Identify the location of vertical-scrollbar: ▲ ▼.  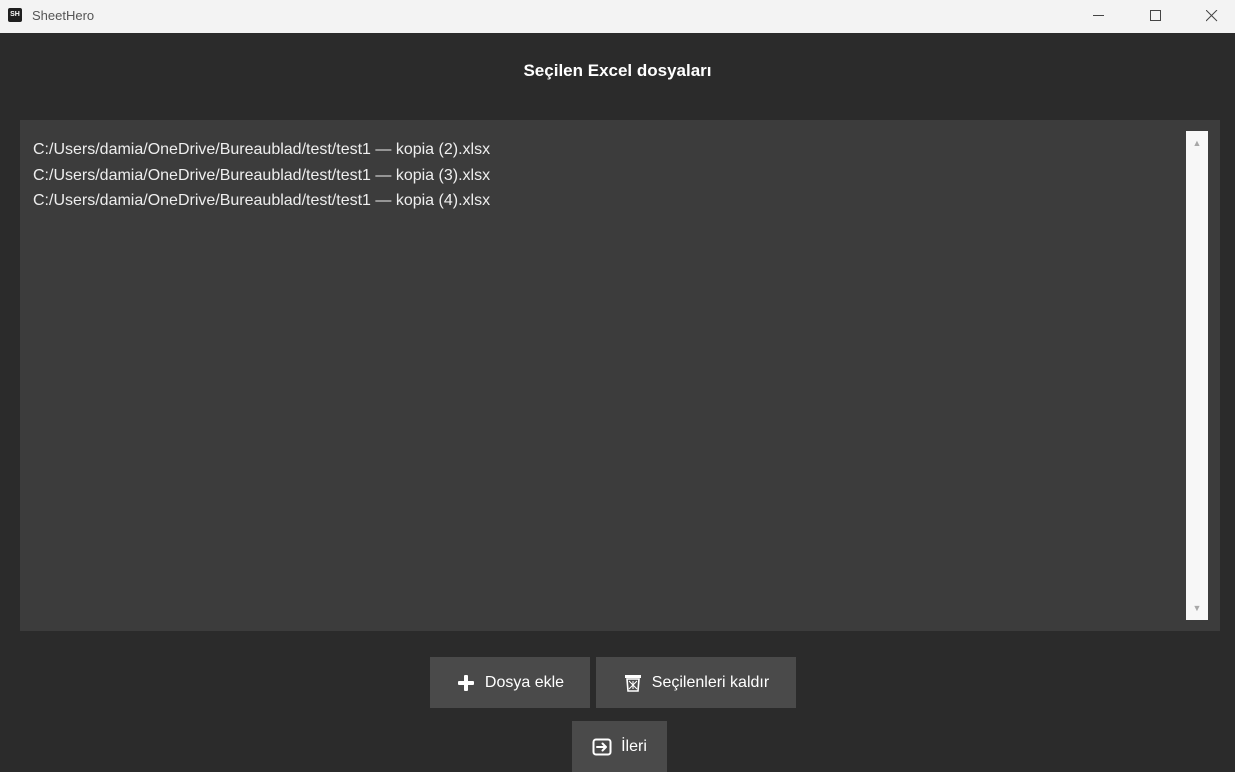
(1197, 375).